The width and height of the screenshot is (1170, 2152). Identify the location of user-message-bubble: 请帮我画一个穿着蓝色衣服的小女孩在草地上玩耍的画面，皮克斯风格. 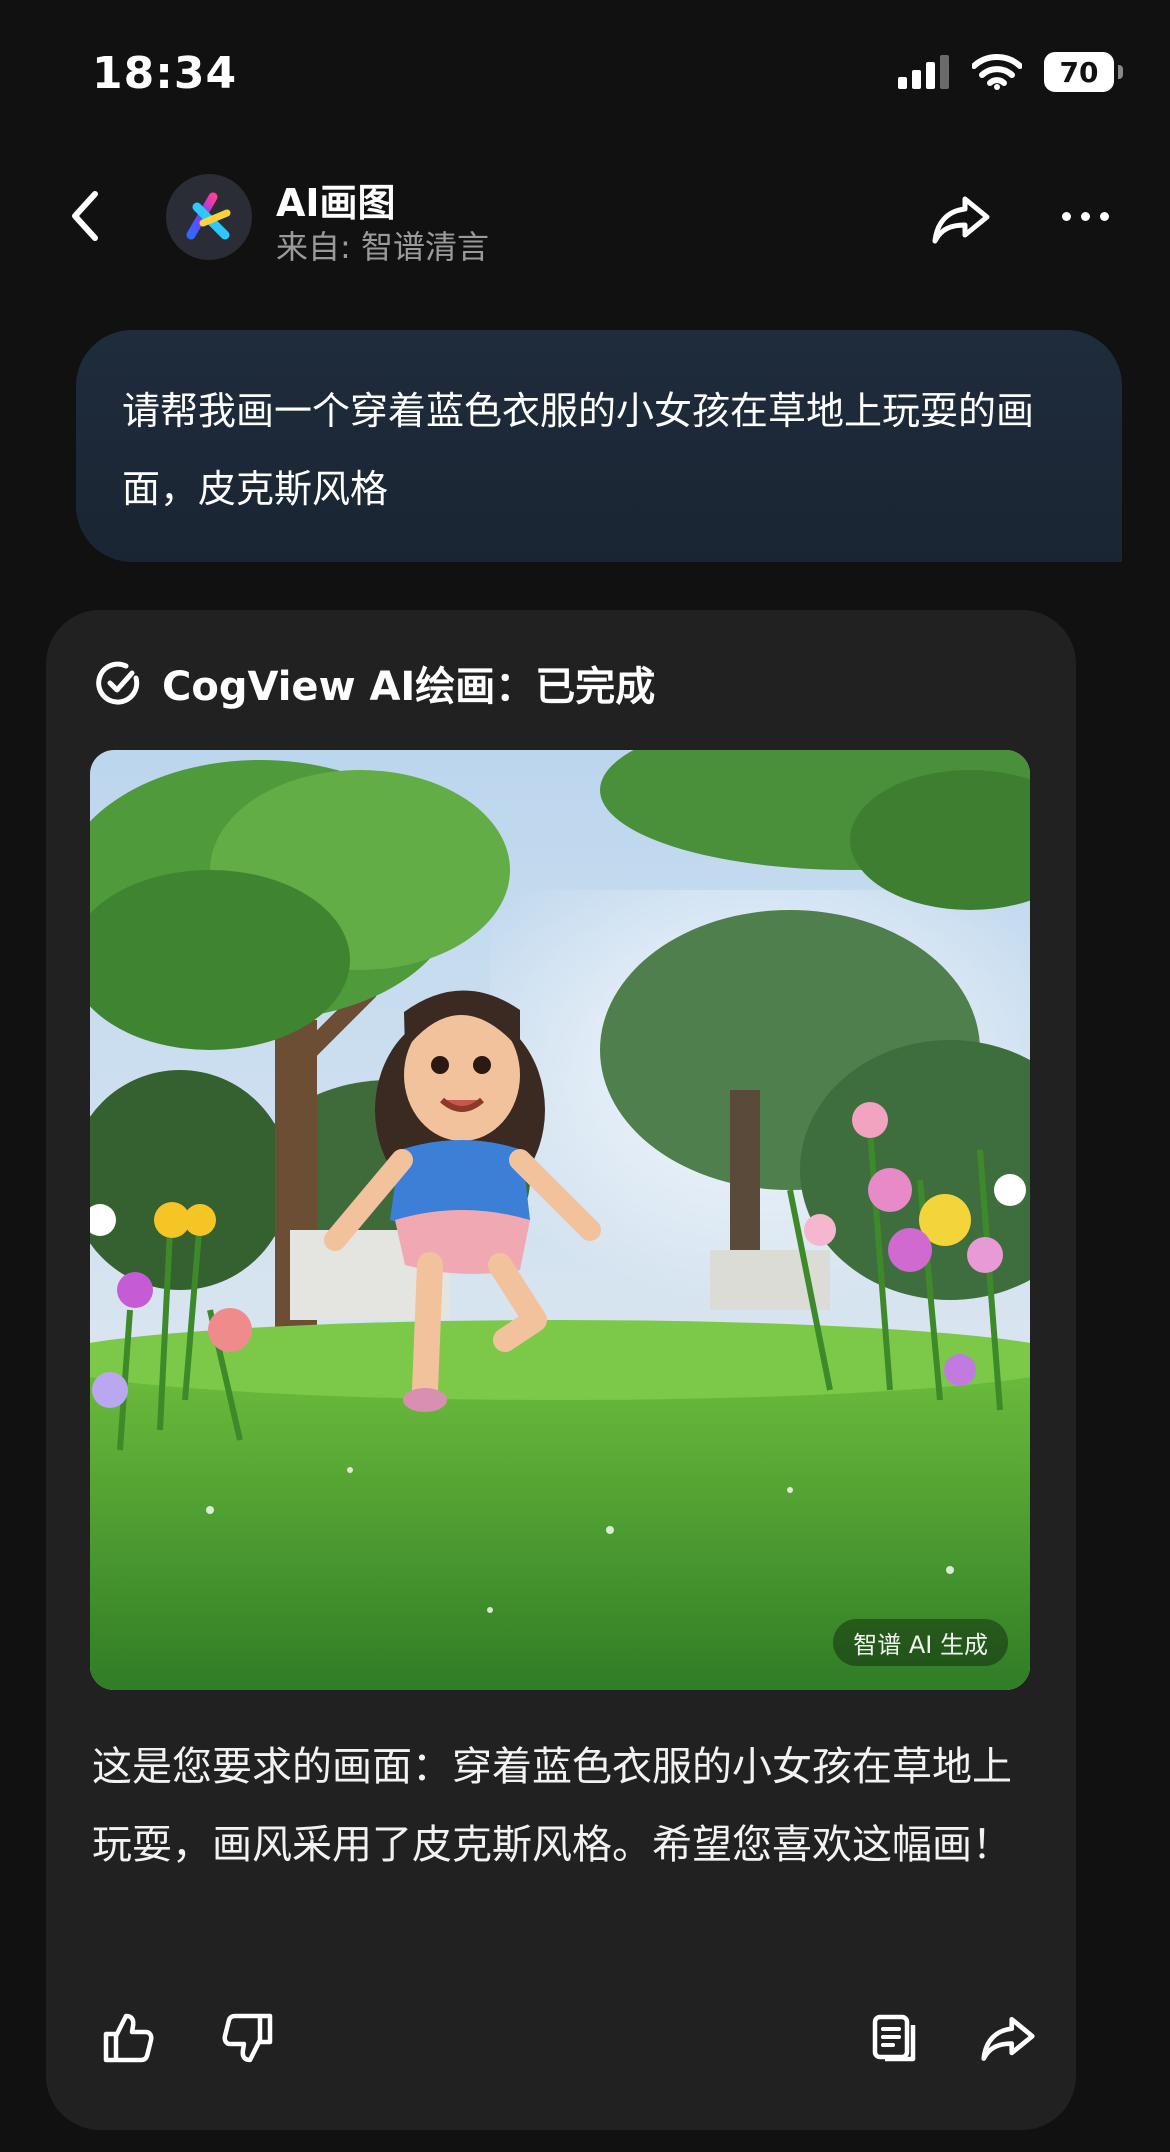
(599, 446).